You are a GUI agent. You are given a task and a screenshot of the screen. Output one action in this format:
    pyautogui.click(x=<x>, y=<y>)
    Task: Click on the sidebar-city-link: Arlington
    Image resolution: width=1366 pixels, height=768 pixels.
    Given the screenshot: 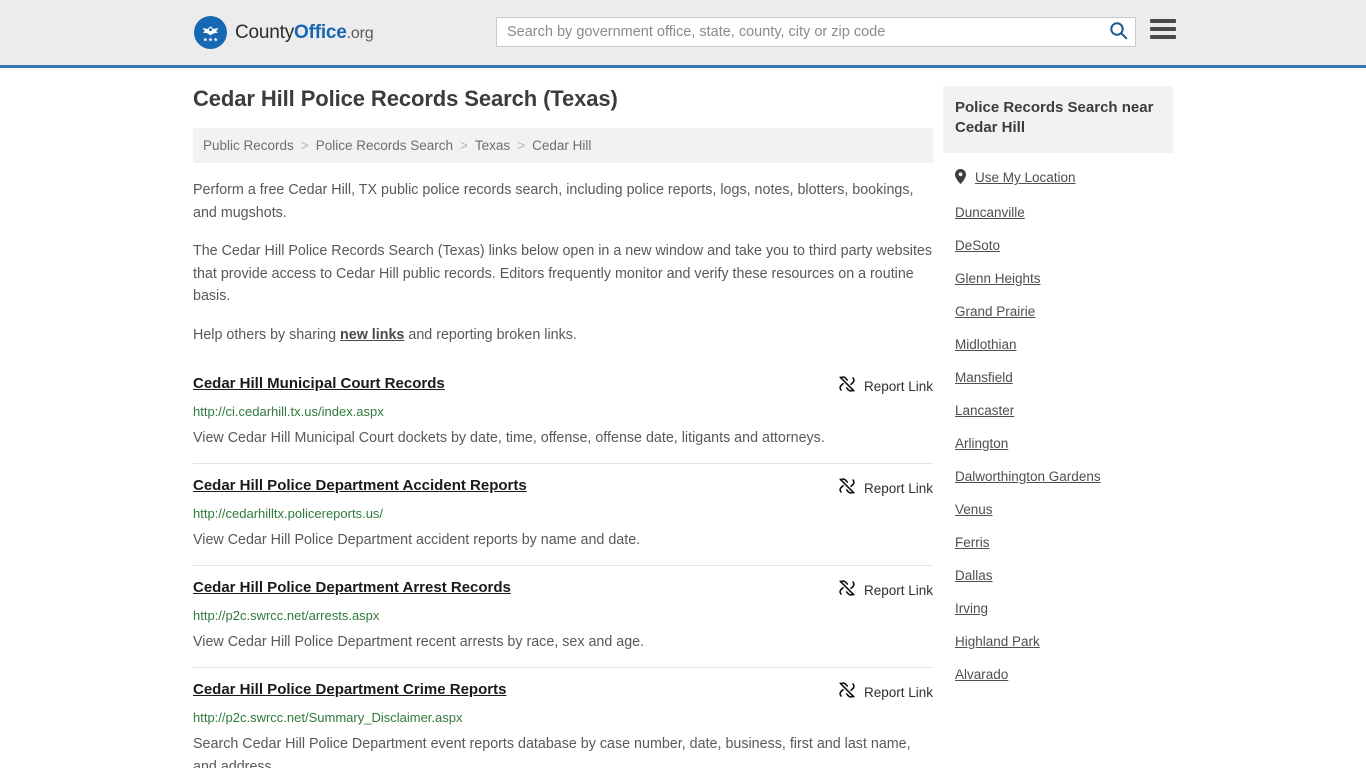 What is the action you would take?
    pyautogui.click(x=981, y=443)
    